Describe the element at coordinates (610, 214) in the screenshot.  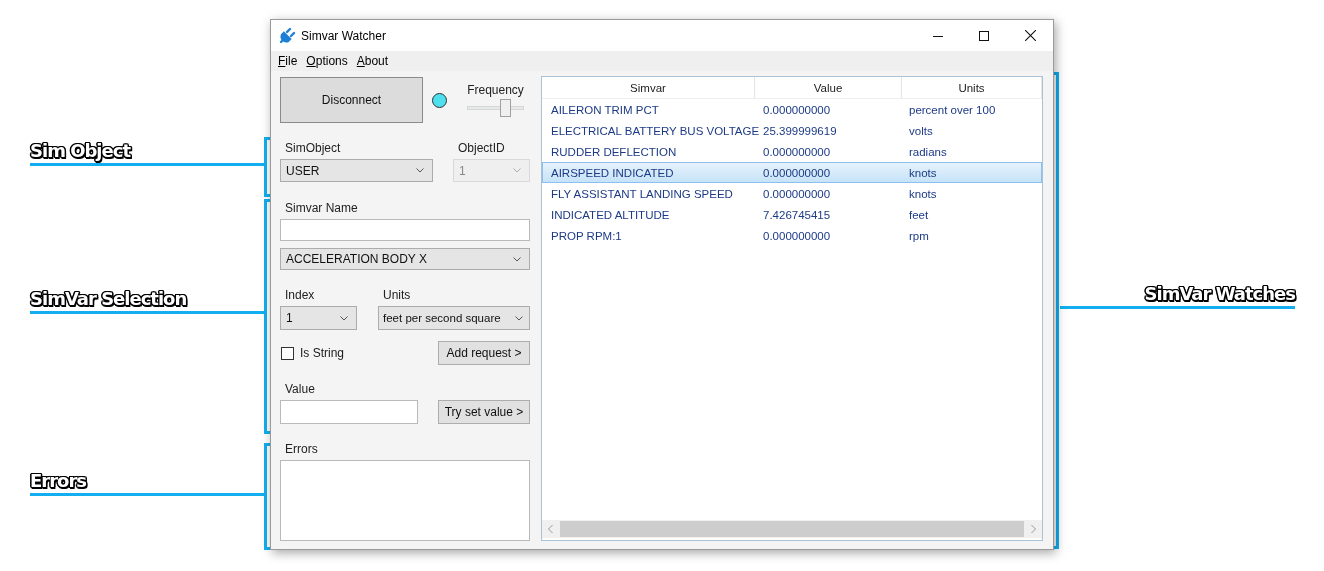
I see `table-cell-text: INDICATED ALTITUDE` at that location.